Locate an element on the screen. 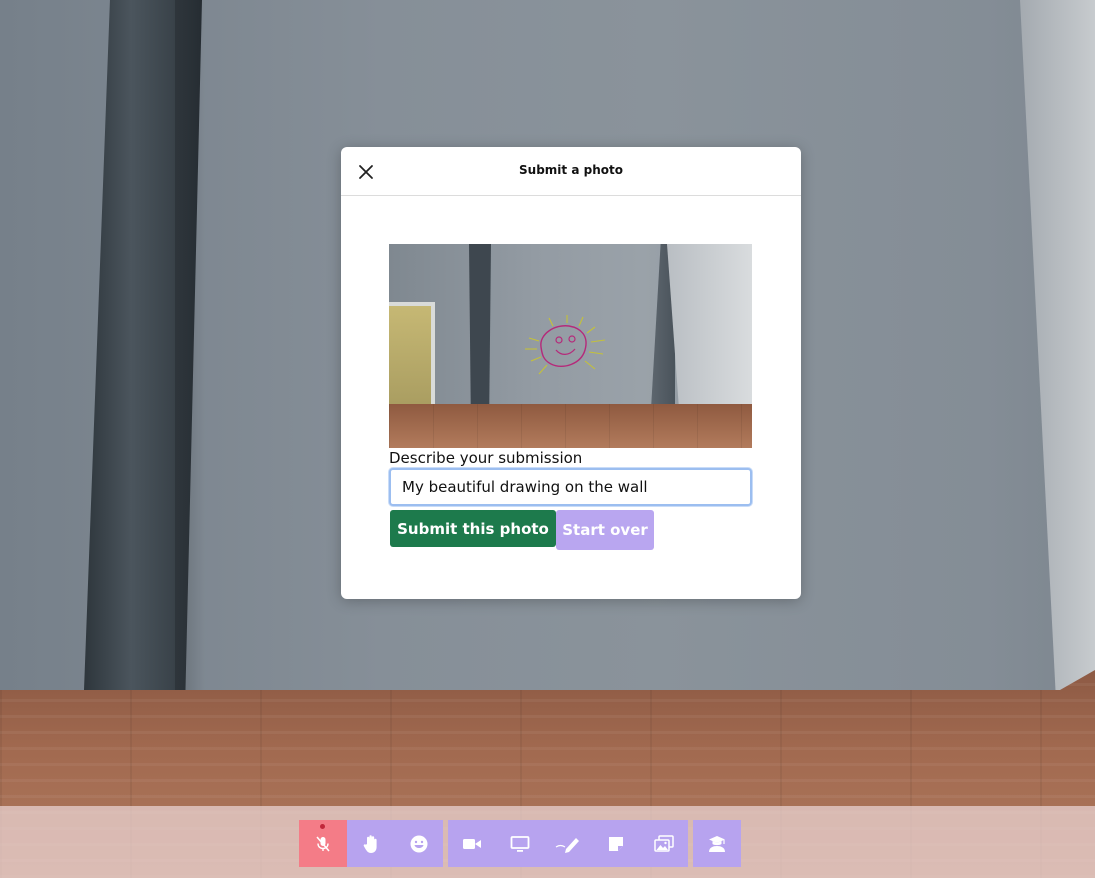 The height and width of the screenshot is (878, 1095). draw-icon is located at coordinates (567, 845).